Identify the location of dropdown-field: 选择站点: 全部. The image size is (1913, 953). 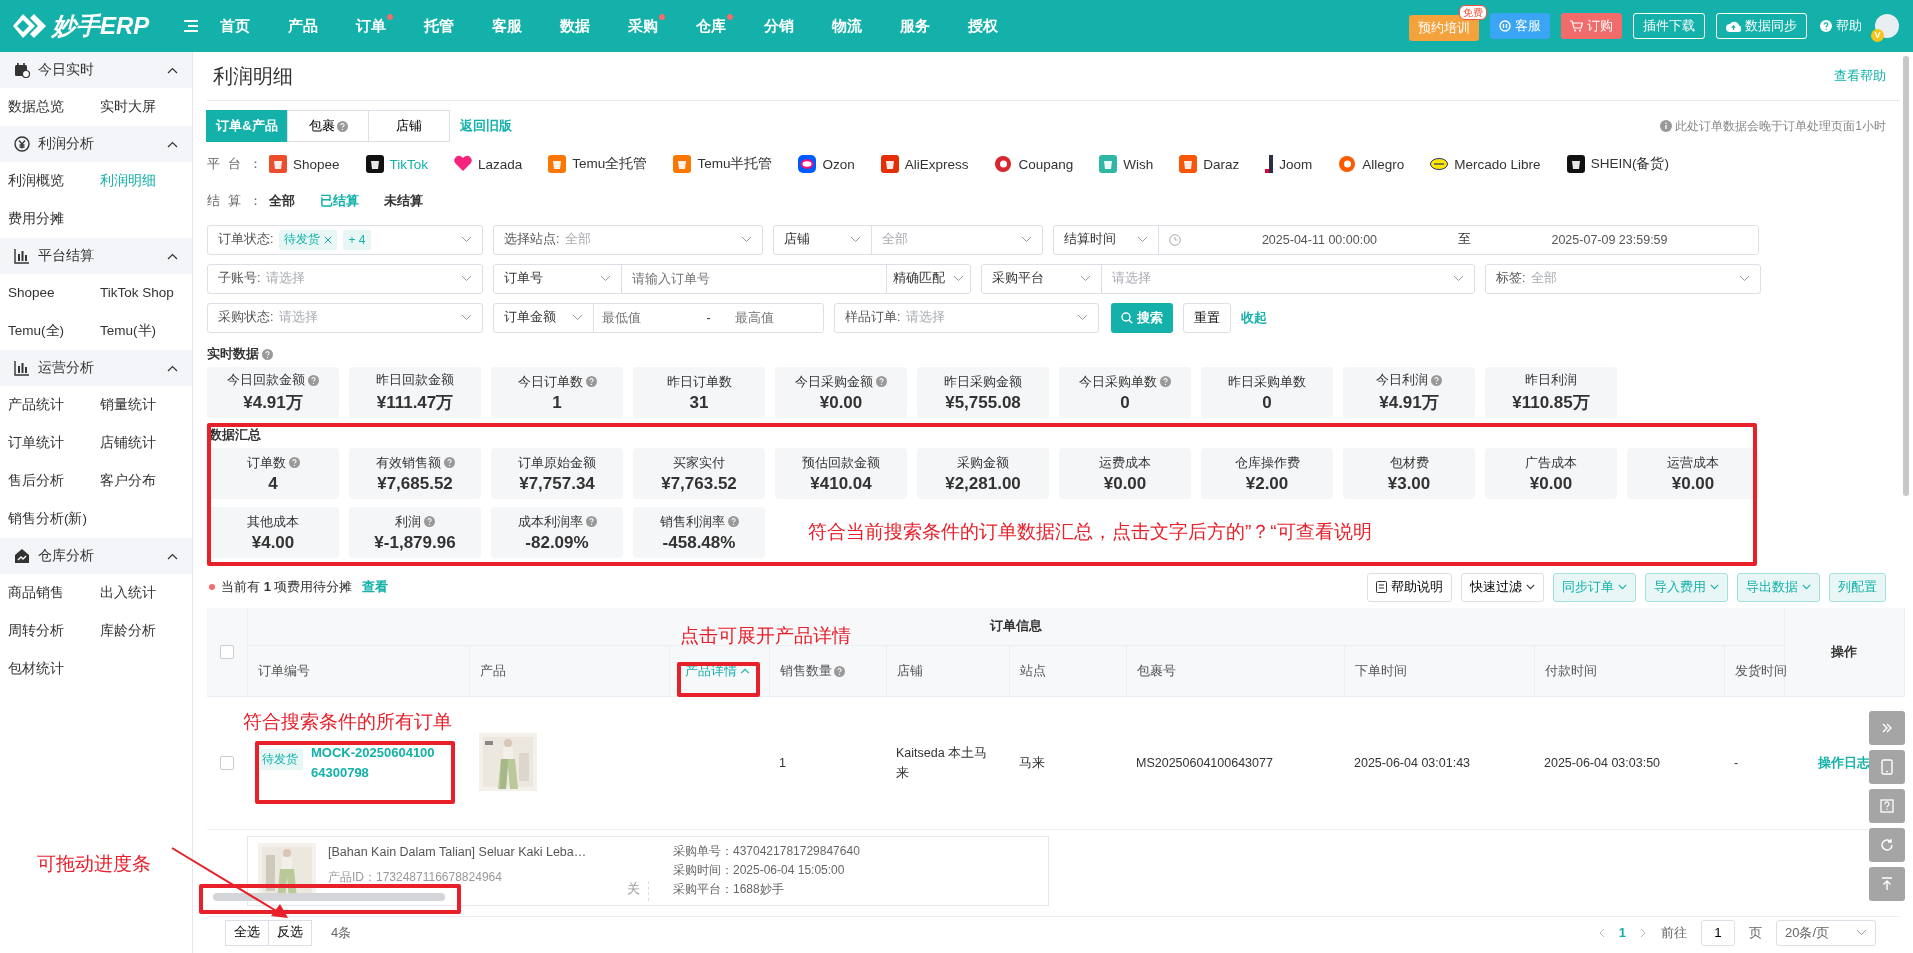
(628, 239).